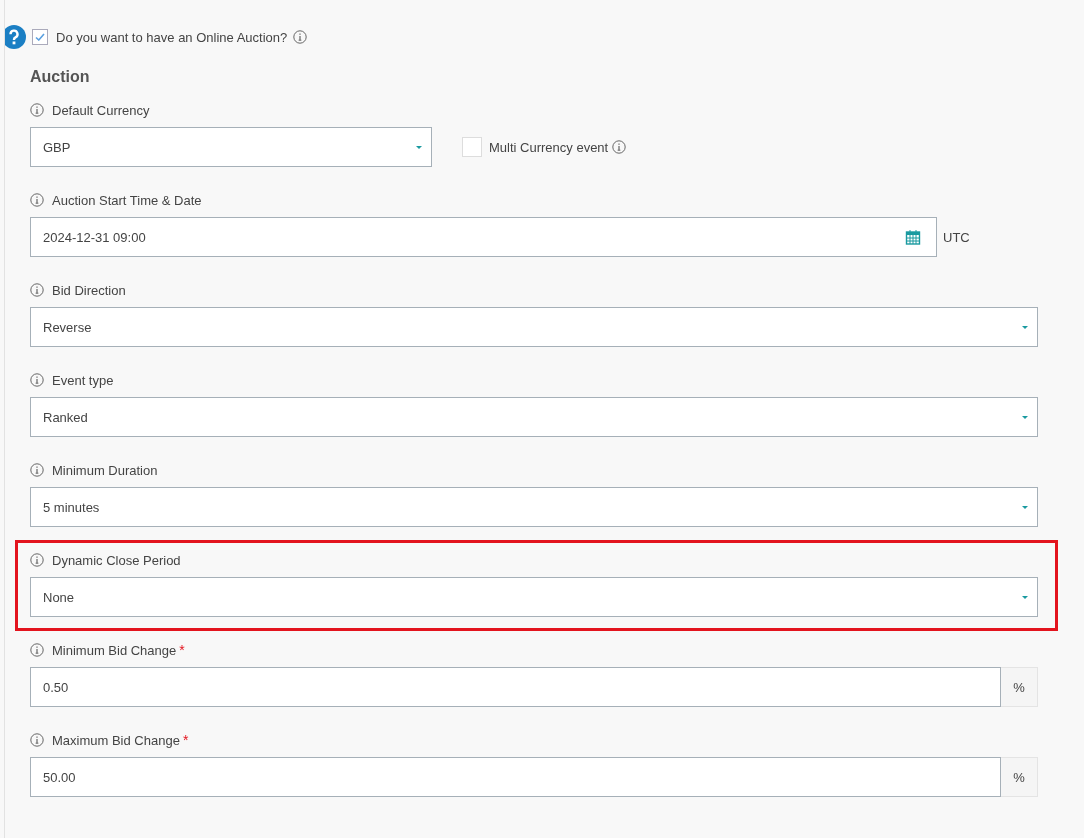 This screenshot has height=838, width=1084. What do you see at coordinates (15, 37) in the screenshot?
I see `help-icon` at bounding box center [15, 37].